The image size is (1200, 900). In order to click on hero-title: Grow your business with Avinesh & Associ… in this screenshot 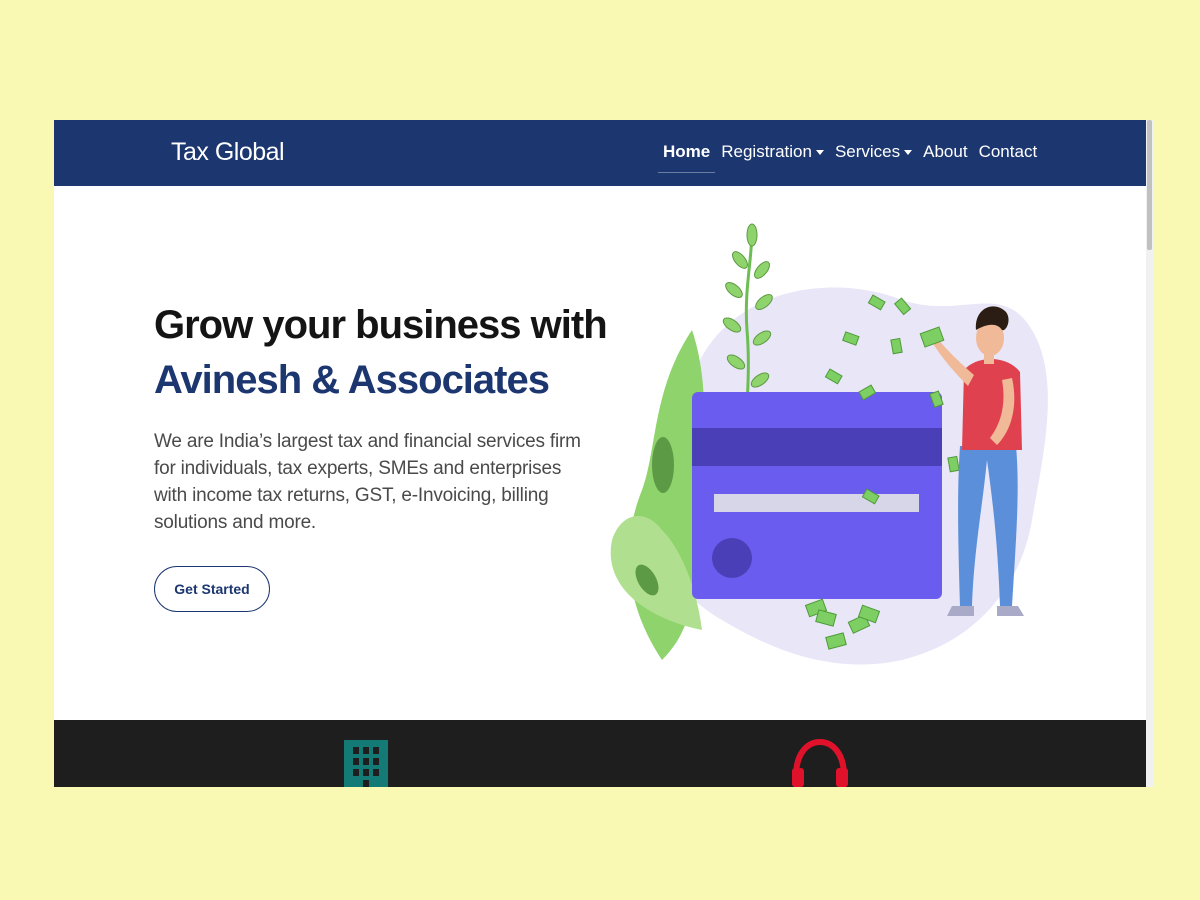, I will do `click(381, 353)`.